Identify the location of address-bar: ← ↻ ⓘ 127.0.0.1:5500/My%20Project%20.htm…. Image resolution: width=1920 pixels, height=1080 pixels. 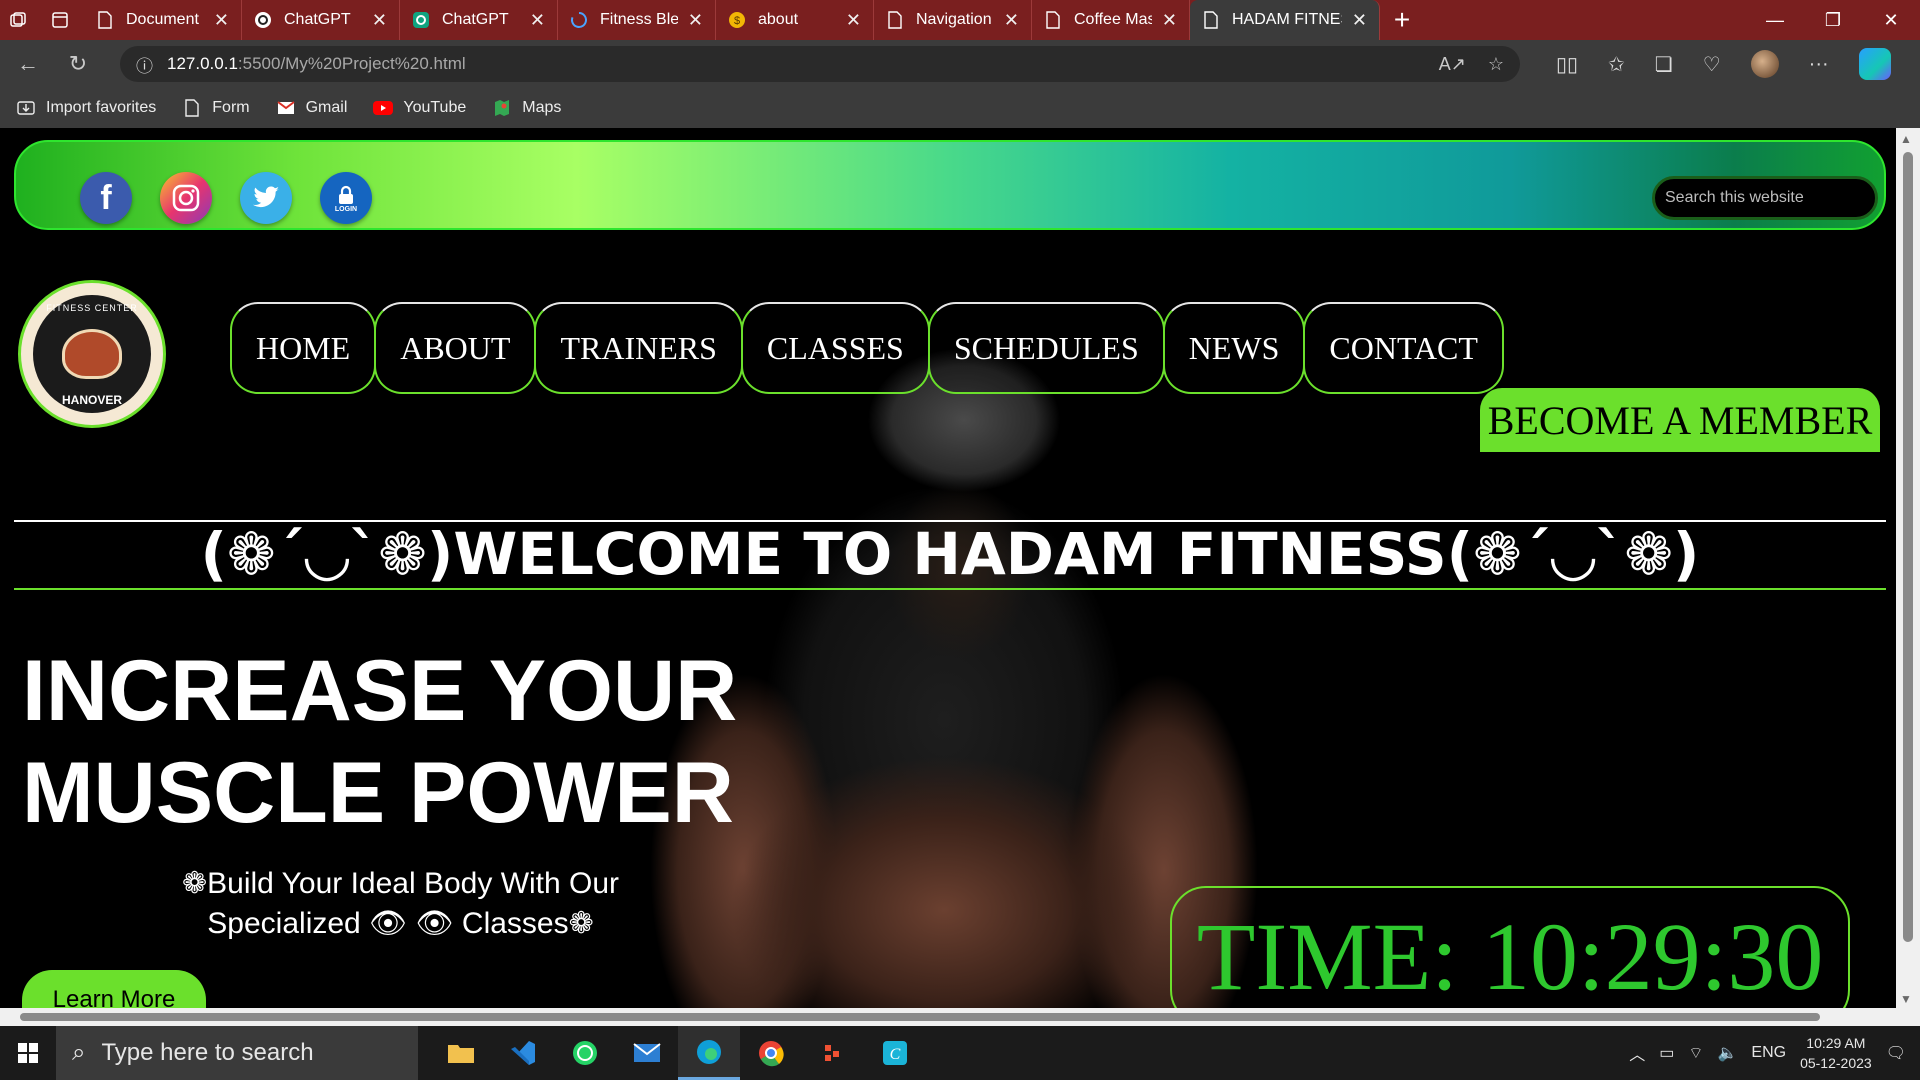
(960, 64).